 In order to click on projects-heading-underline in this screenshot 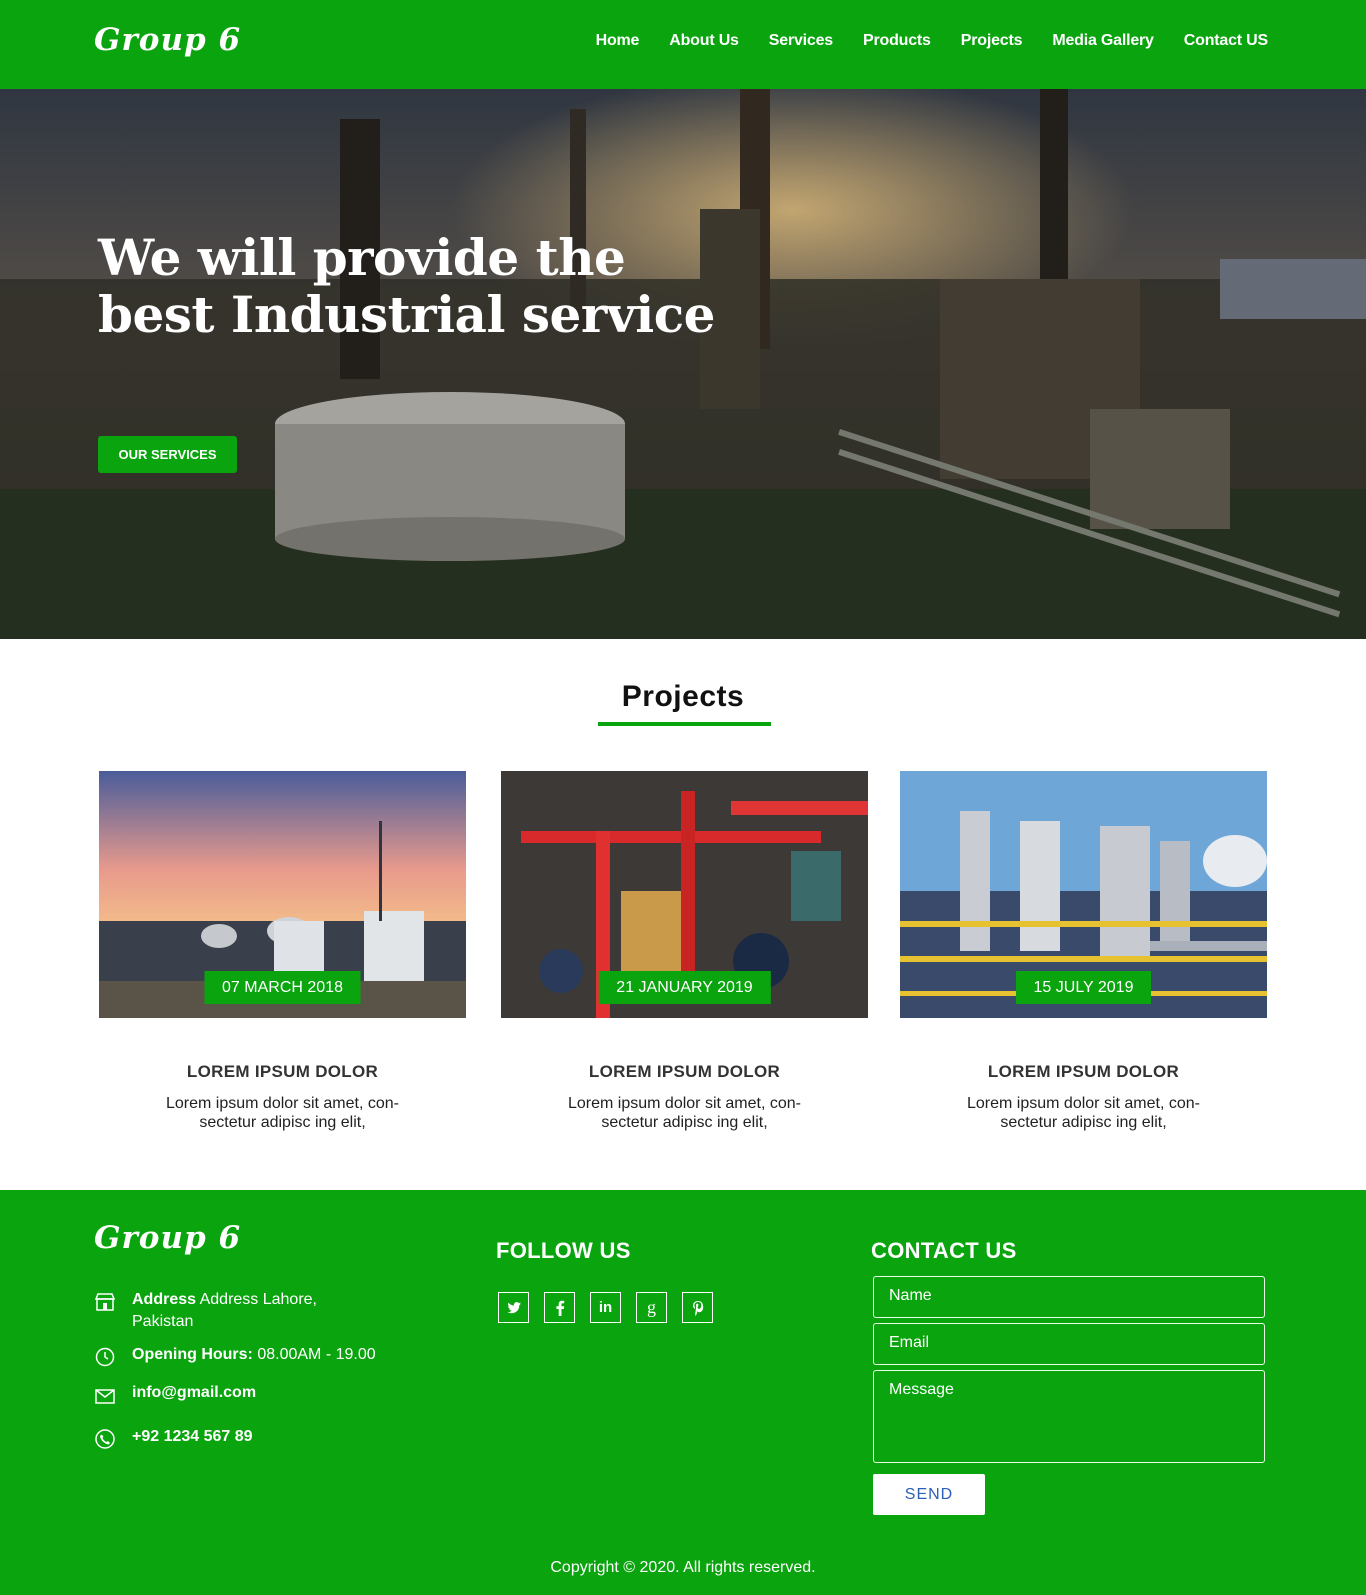, I will do `click(684, 724)`.